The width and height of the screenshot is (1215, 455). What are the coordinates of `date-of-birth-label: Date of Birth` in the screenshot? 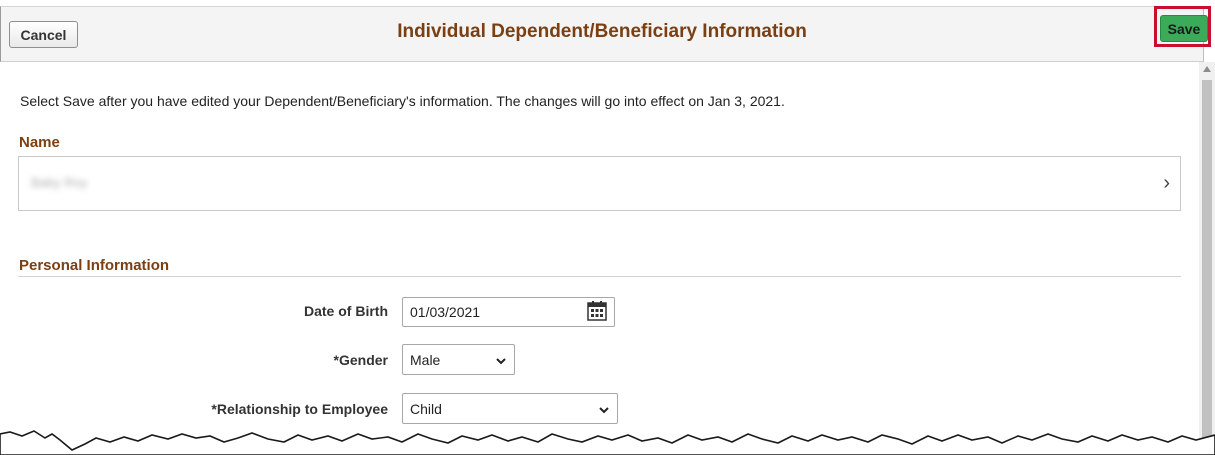 It's located at (346, 311).